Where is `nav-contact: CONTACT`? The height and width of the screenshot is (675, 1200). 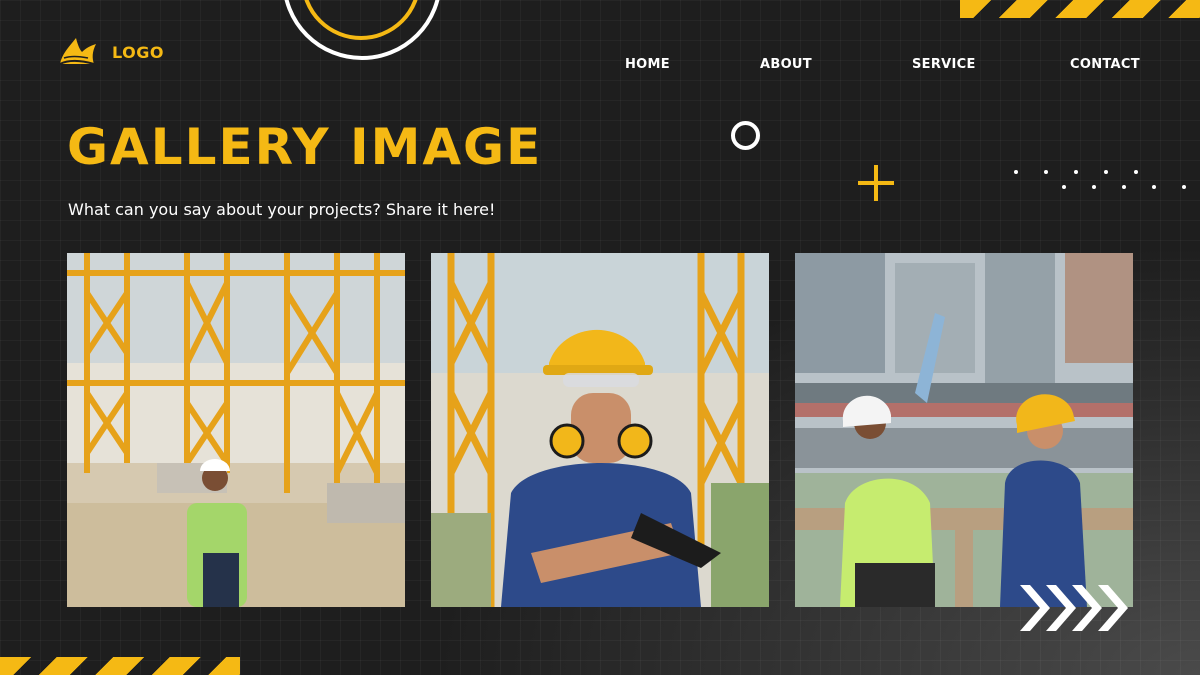 nav-contact: CONTACT is located at coordinates (1105, 64).